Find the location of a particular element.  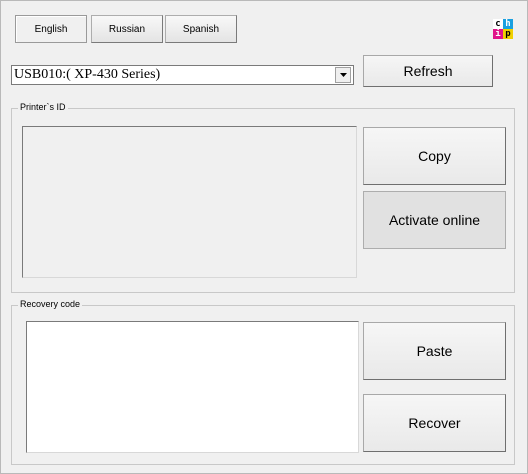

logo-letter-p: p is located at coordinates (508, 34).